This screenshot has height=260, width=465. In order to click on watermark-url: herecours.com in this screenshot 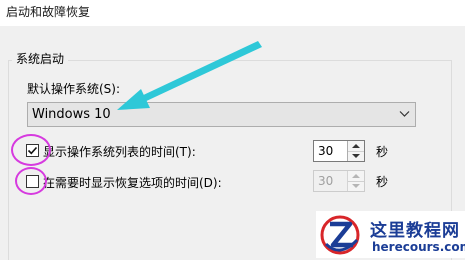, I will do `click(418, 247)`.